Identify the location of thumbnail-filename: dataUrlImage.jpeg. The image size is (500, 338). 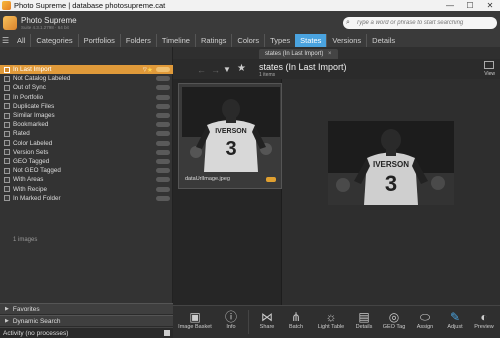
(207, 179).